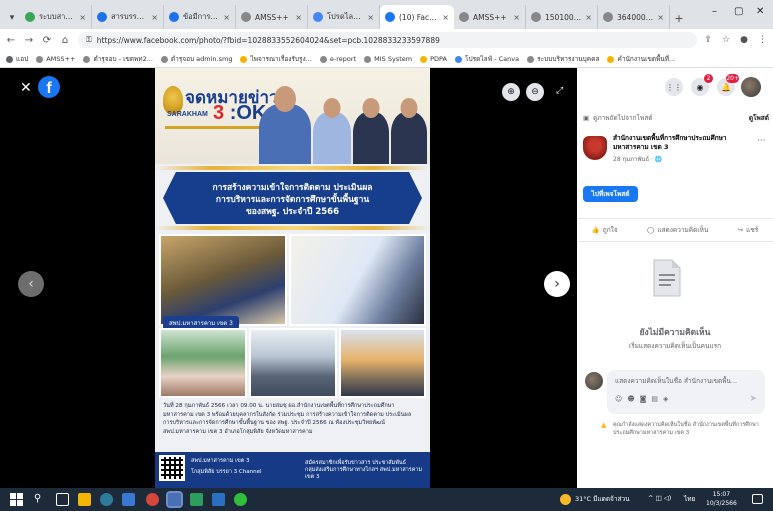 This screenshot has height=511, width=773. I want to click on bookmark-item: โปรดไลฟ์ - Canva, so click(487, 59).